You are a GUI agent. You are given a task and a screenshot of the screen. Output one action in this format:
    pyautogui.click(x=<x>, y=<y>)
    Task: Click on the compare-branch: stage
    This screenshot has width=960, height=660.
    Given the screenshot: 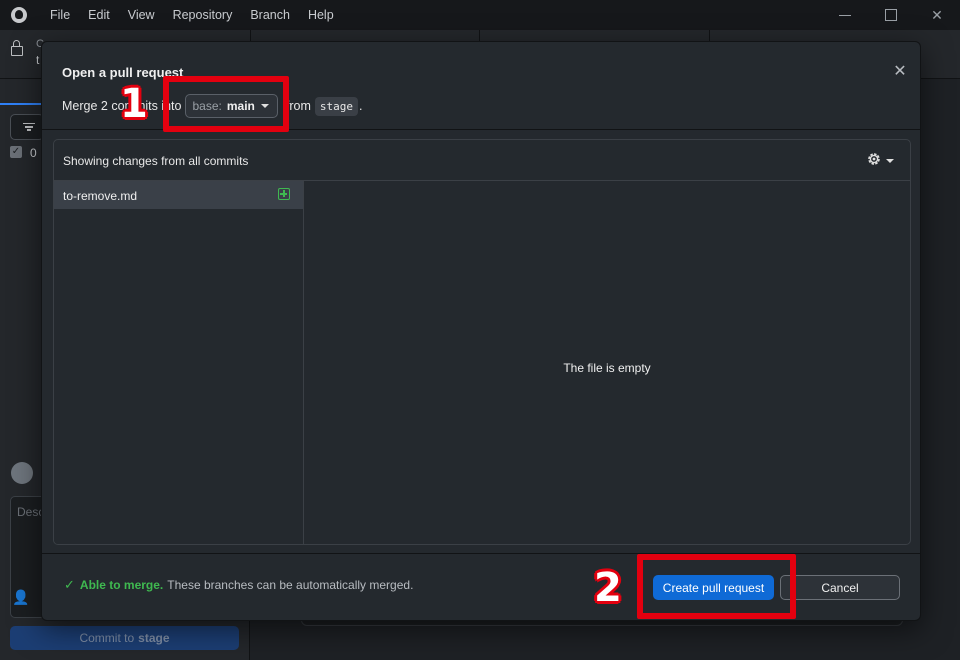 What is the action you would take?
    pyautogui.click(x=336, y=106)
    